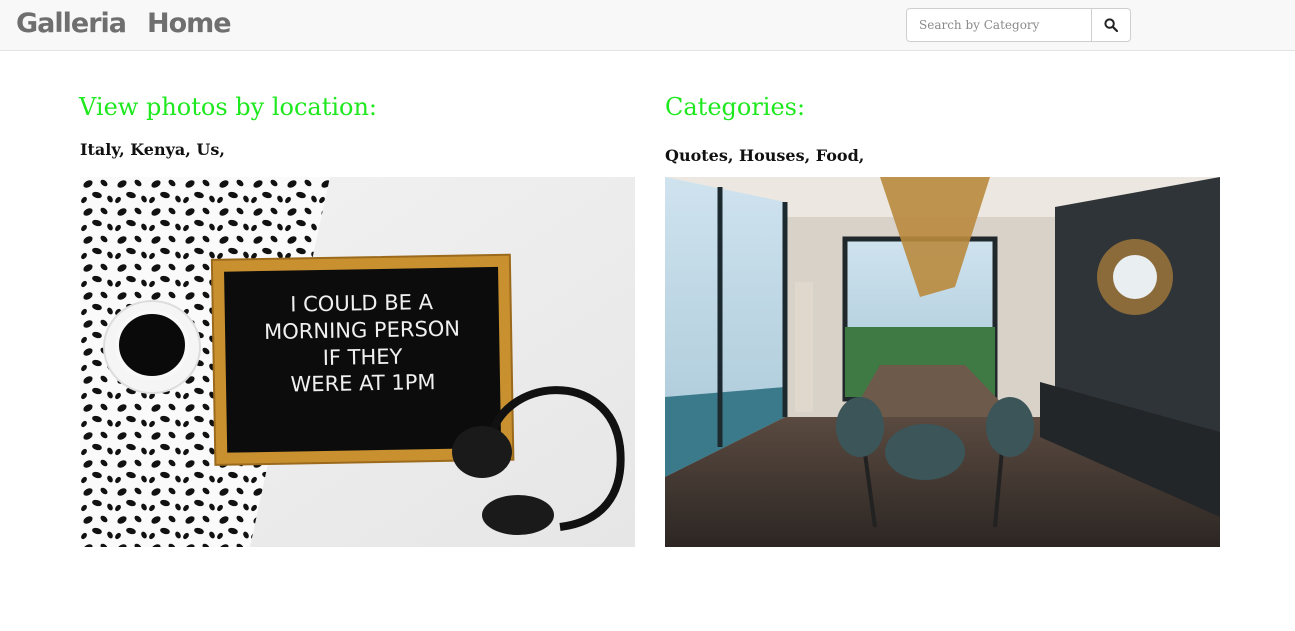 Image resolution: width=1295 pixels, height=631 pixels. I want to click on board-line-2: MORNING PERSON, so click(362, 330).